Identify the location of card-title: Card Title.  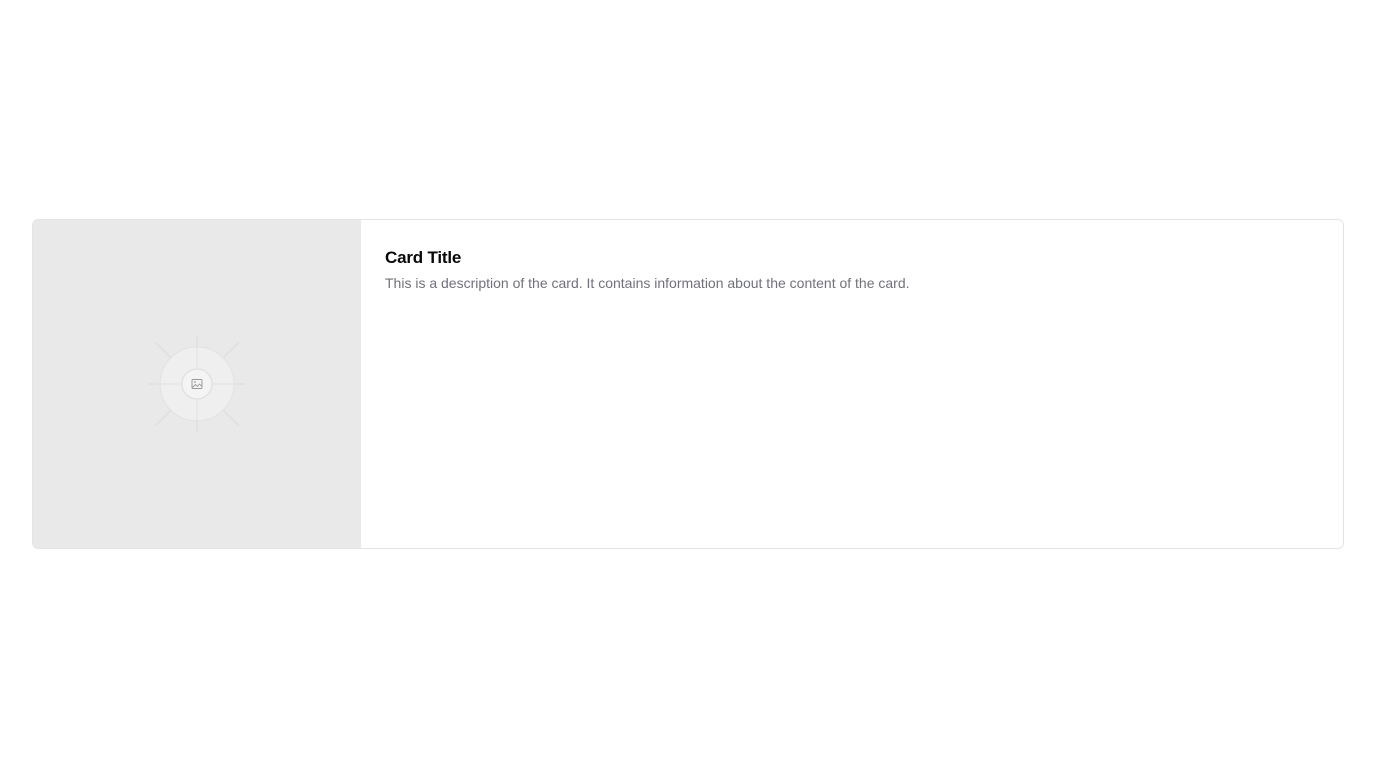
(423, 257).